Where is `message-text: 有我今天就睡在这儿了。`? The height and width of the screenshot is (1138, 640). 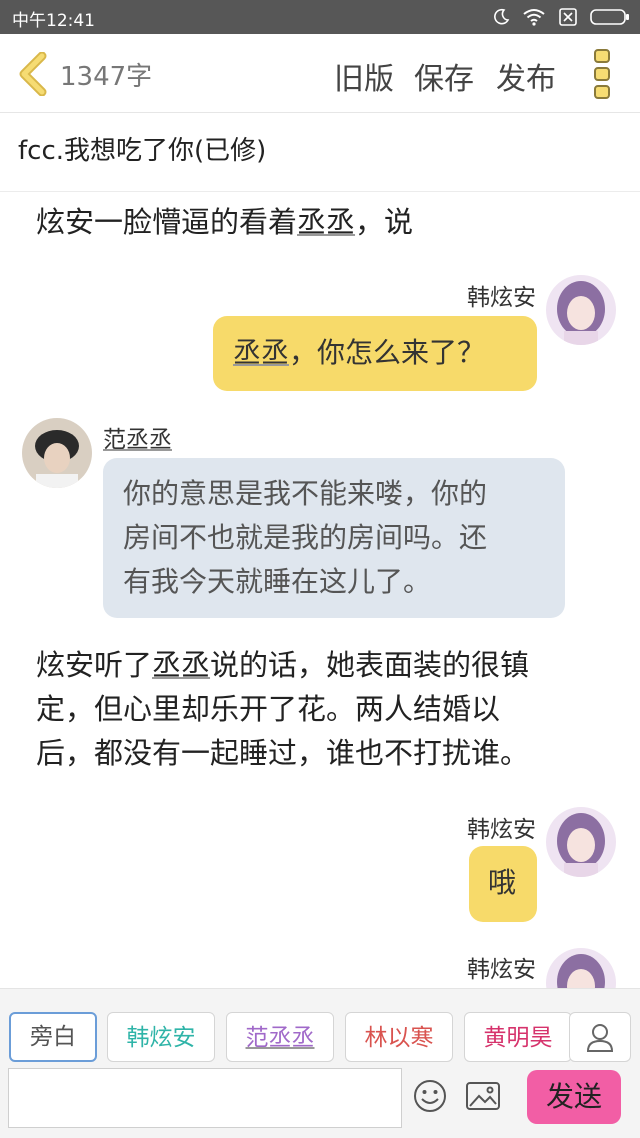
message-text: 有我今天就睡在这儿了。 is located at coordinates (277, 581).